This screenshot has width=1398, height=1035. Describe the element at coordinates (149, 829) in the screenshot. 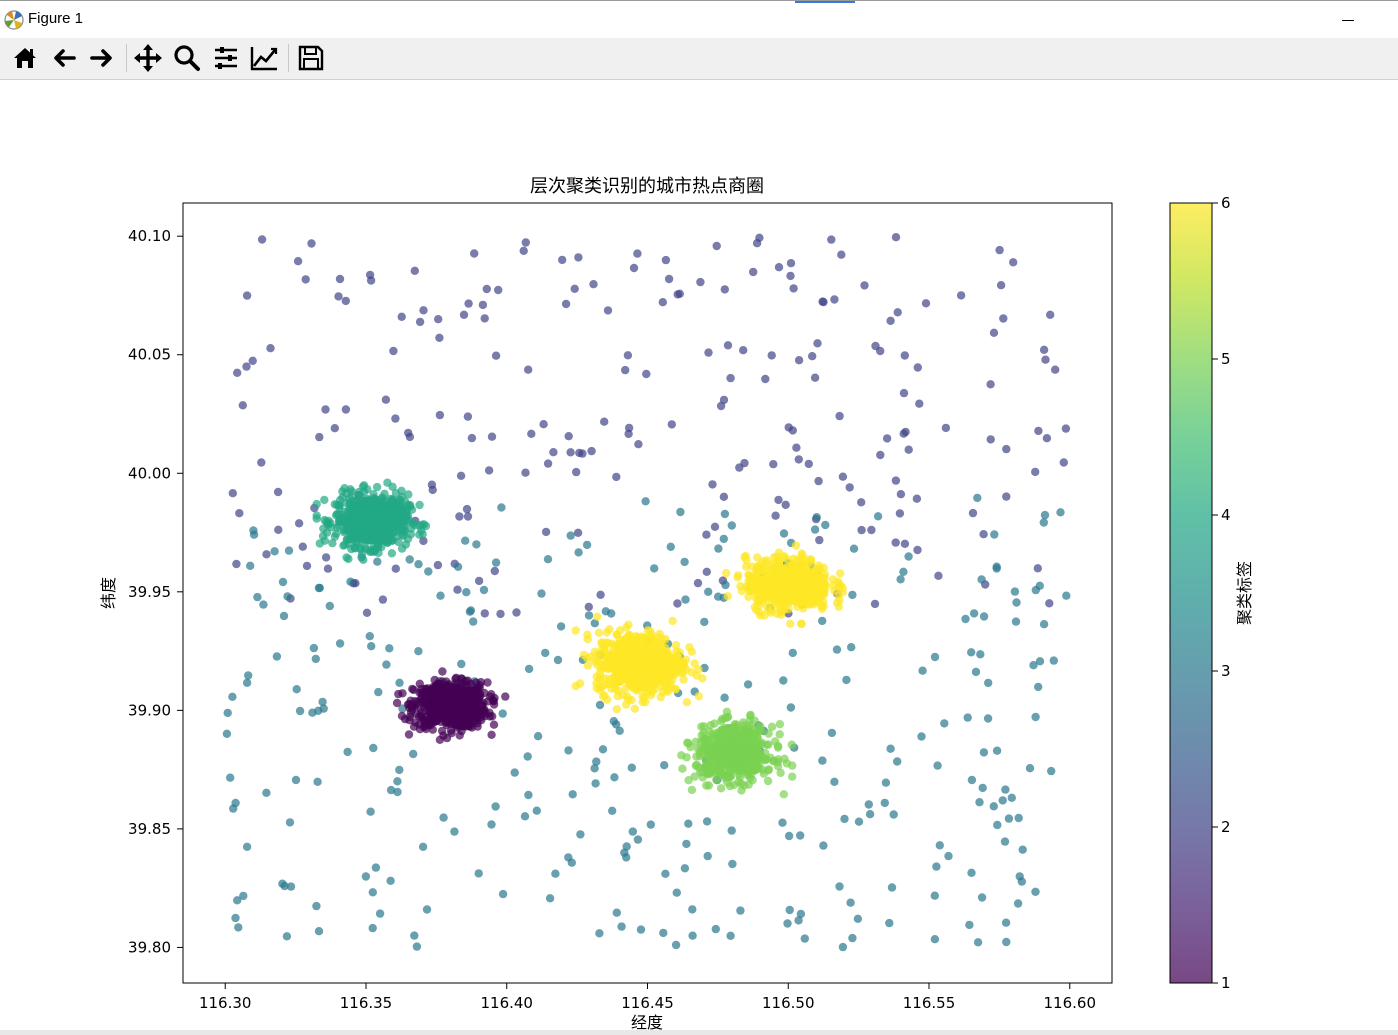

I see `y-tick-label: 39.85` at that location.